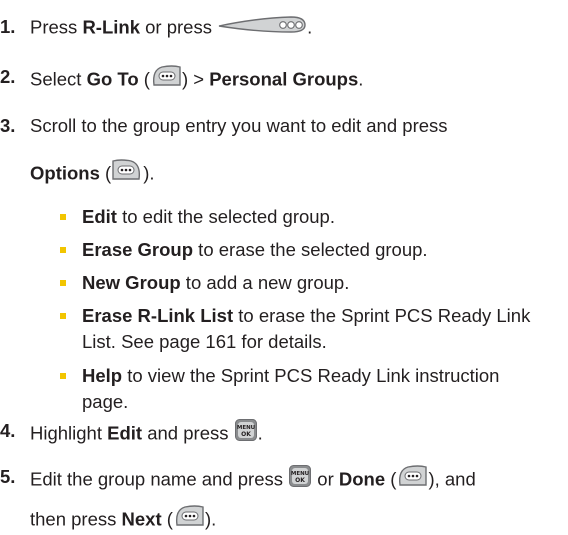 Image resolution: width=568 pixels, height=535 pixels. Describe the element at coordinates (265, 282) in the screenshot. I see `option-desc: to add a new group.` at that location.